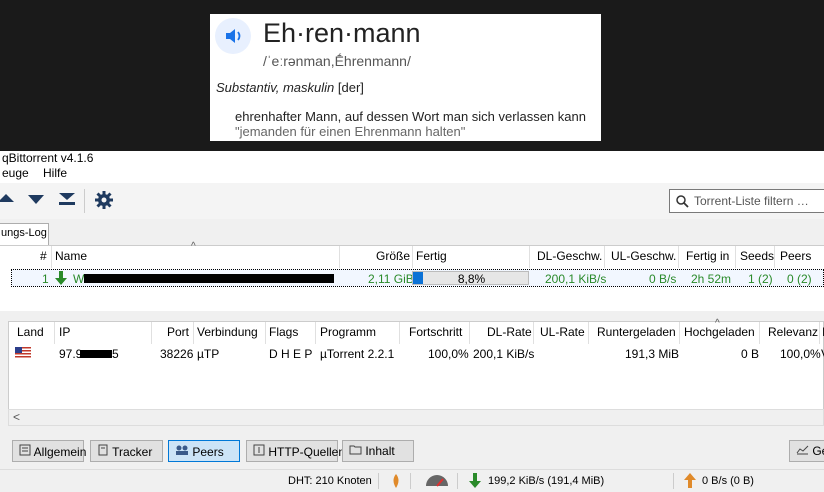 This screenshot has width=824, height=492. What do you see at coordinates (337, 61) in the screenshot?
I see `dictionary-phonetic: /ˈeːrənman,Ḗhrenmann/` at bounding box center [337, 61].